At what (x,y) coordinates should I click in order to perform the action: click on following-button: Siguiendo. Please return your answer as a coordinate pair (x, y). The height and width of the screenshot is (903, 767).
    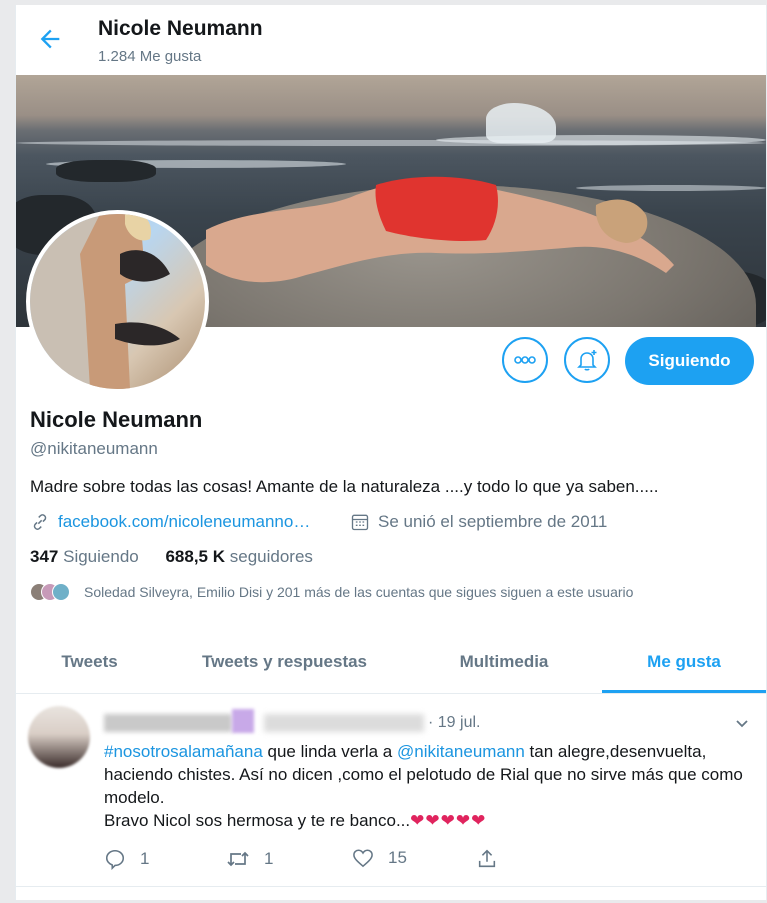
    Looking at the image, I should click on (689, 361).